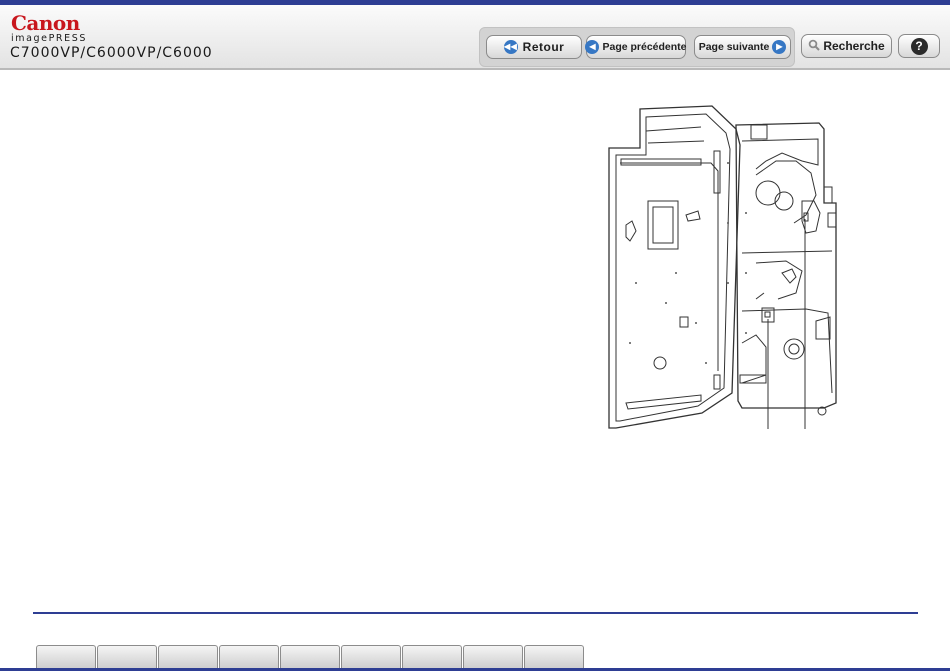 The width and height of the screenshot is (950, 671). I want to click on search-button: Recherche, so click(846, 46).